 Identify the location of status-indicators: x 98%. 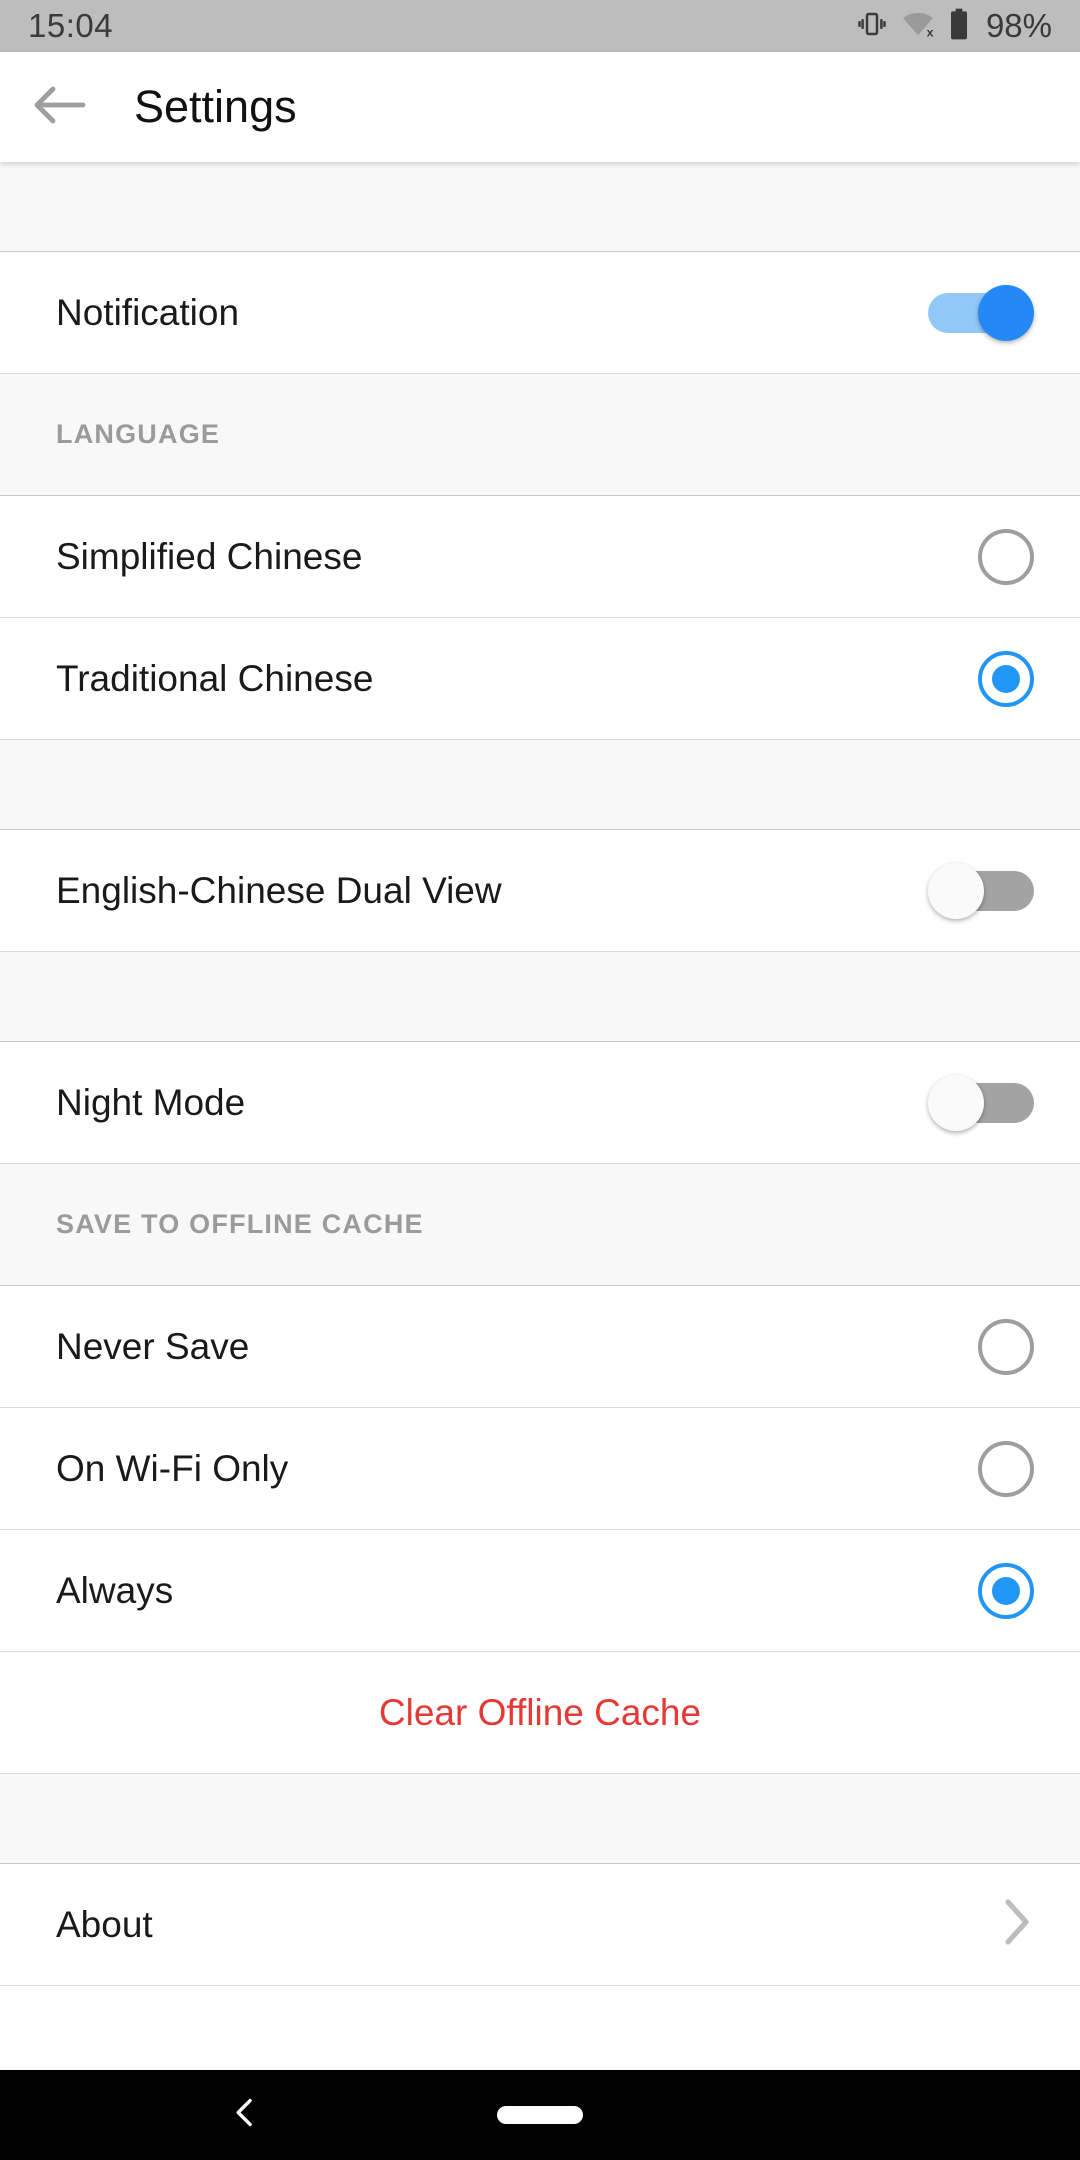
(954, 26).